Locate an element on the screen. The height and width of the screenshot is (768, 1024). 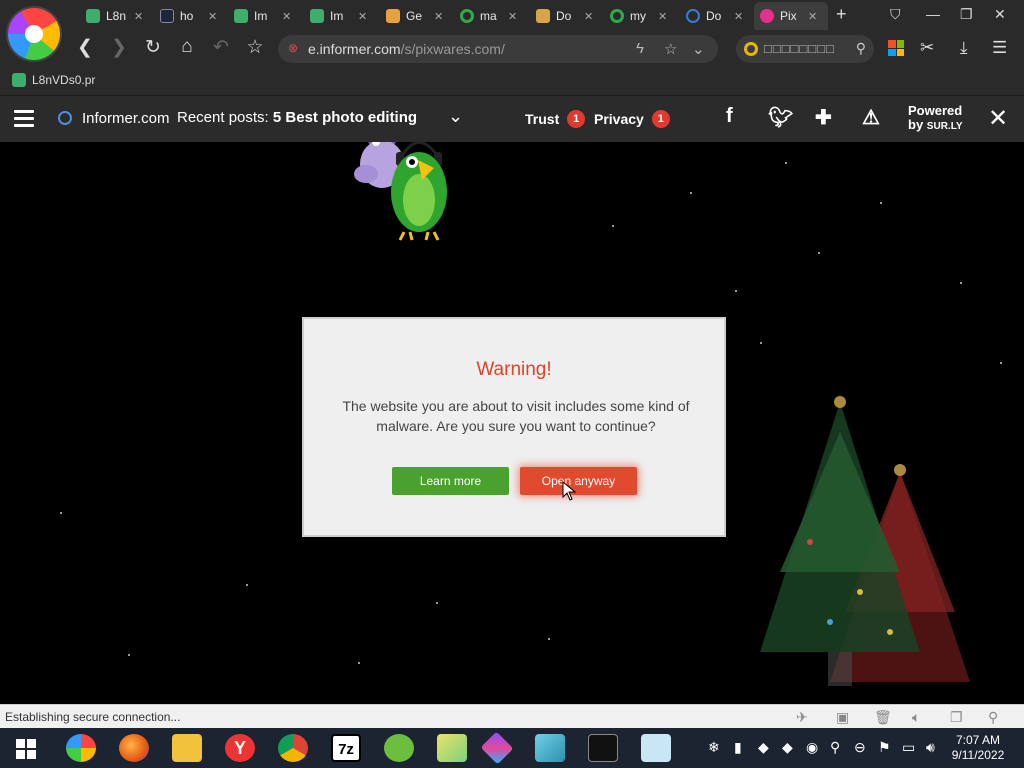
new-tab-button: + is located at coordinates (841, 14).